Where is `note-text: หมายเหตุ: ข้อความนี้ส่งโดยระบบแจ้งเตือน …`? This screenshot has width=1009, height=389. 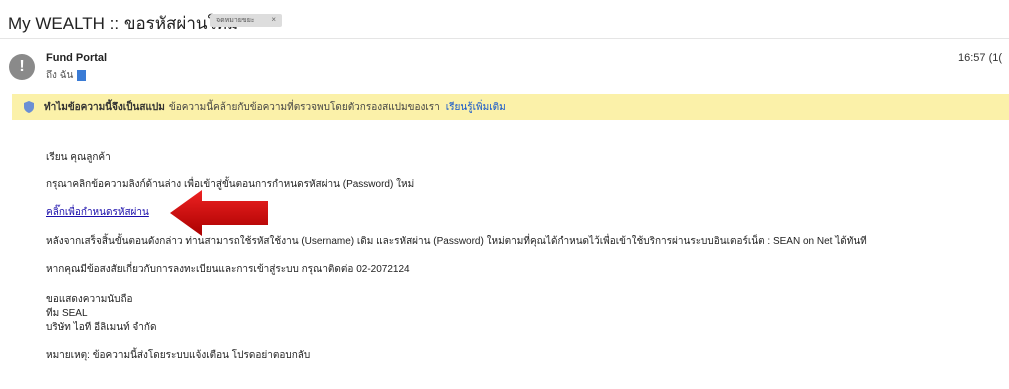 note-text: หมายเหตุ: ข้อความนี้ส่งโดยระบบแจ้งเตือน … is located at coordinates (178, 355).